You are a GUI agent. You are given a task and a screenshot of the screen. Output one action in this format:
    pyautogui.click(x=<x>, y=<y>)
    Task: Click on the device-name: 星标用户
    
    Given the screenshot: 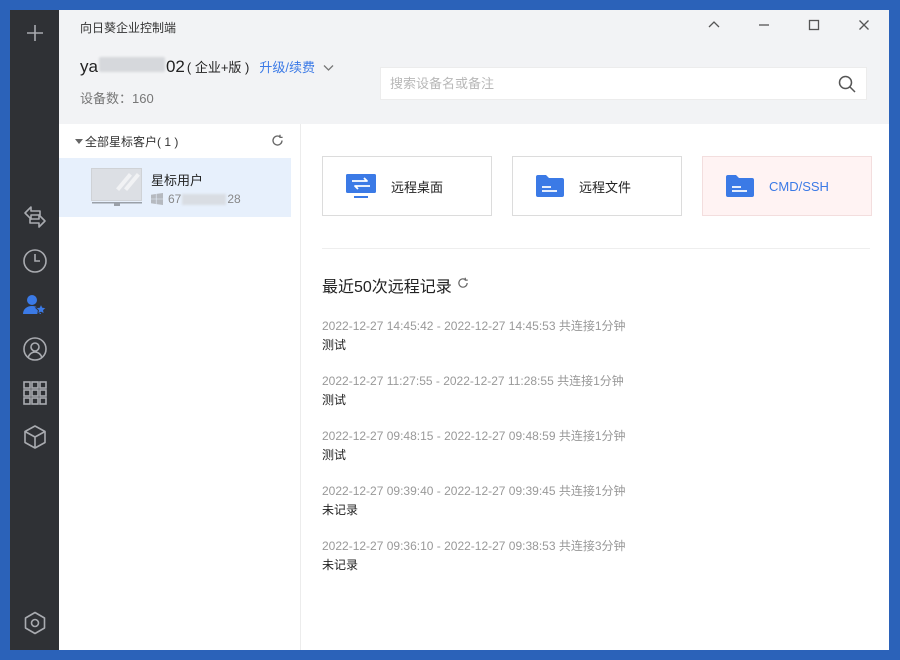 What is the action you would take?
    pyautogui.click(x=177, y=180)
    